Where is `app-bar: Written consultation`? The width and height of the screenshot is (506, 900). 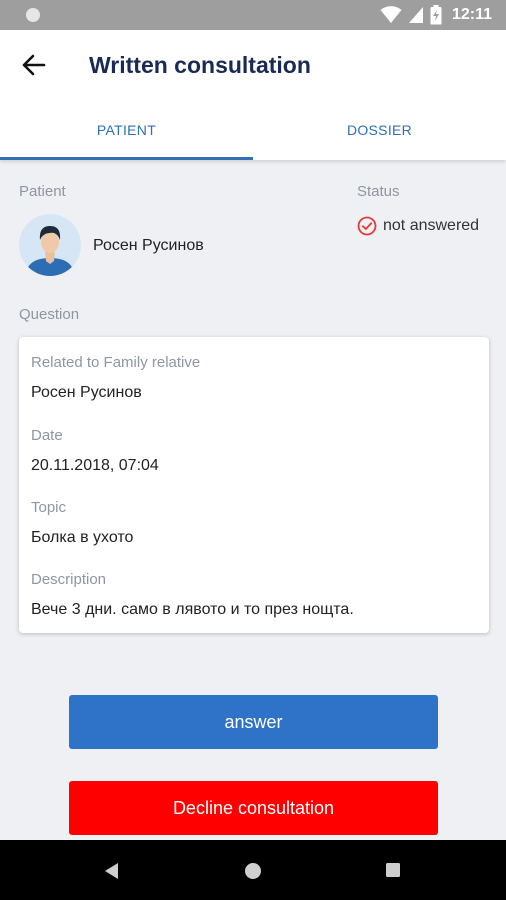
app-bar: Written consultation is located at coordinates (253, 65).